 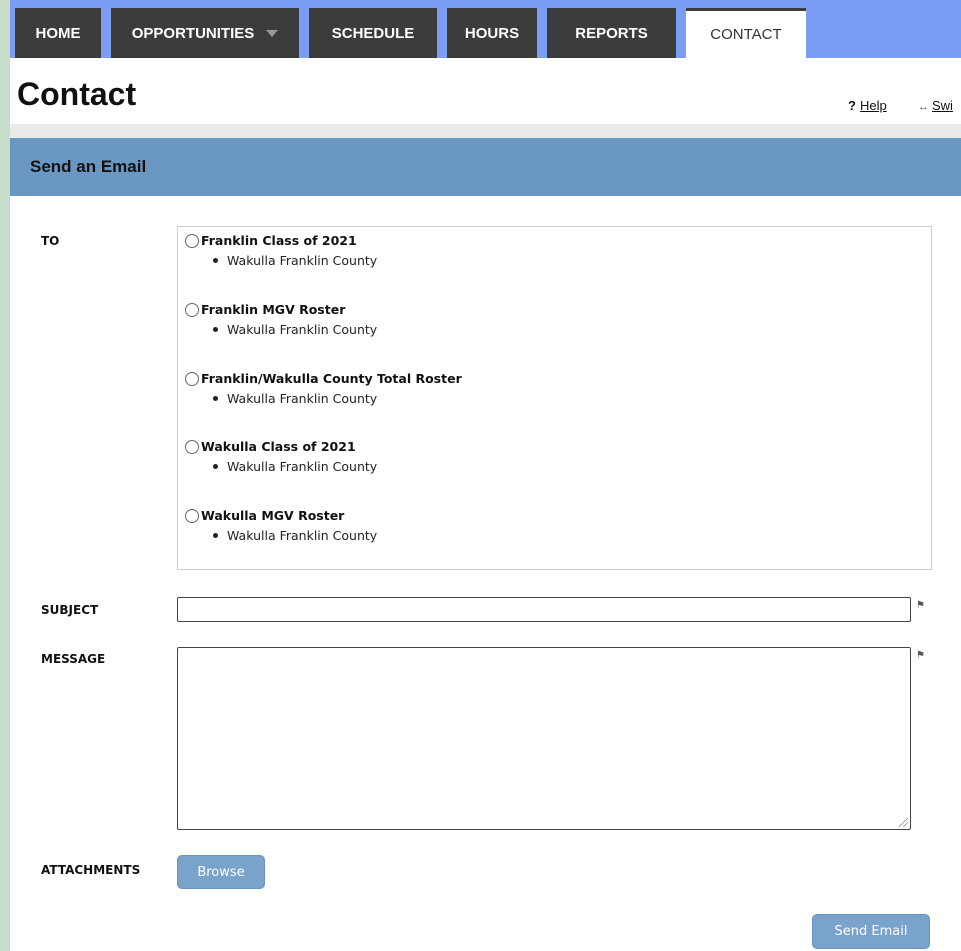 I want to click on subject-input, so click(x=544, y=609).